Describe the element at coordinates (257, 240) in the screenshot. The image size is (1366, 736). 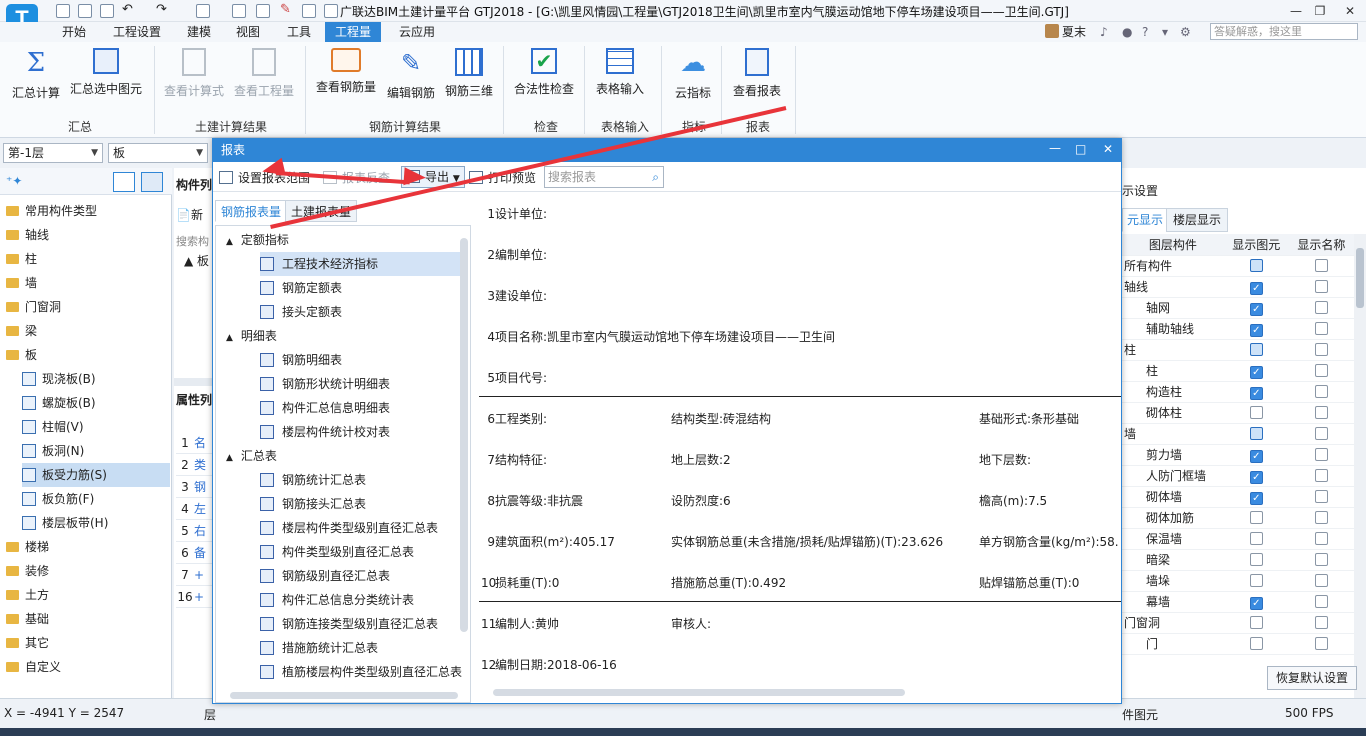
I see `report-group: ▲ 定额指标` at that location.